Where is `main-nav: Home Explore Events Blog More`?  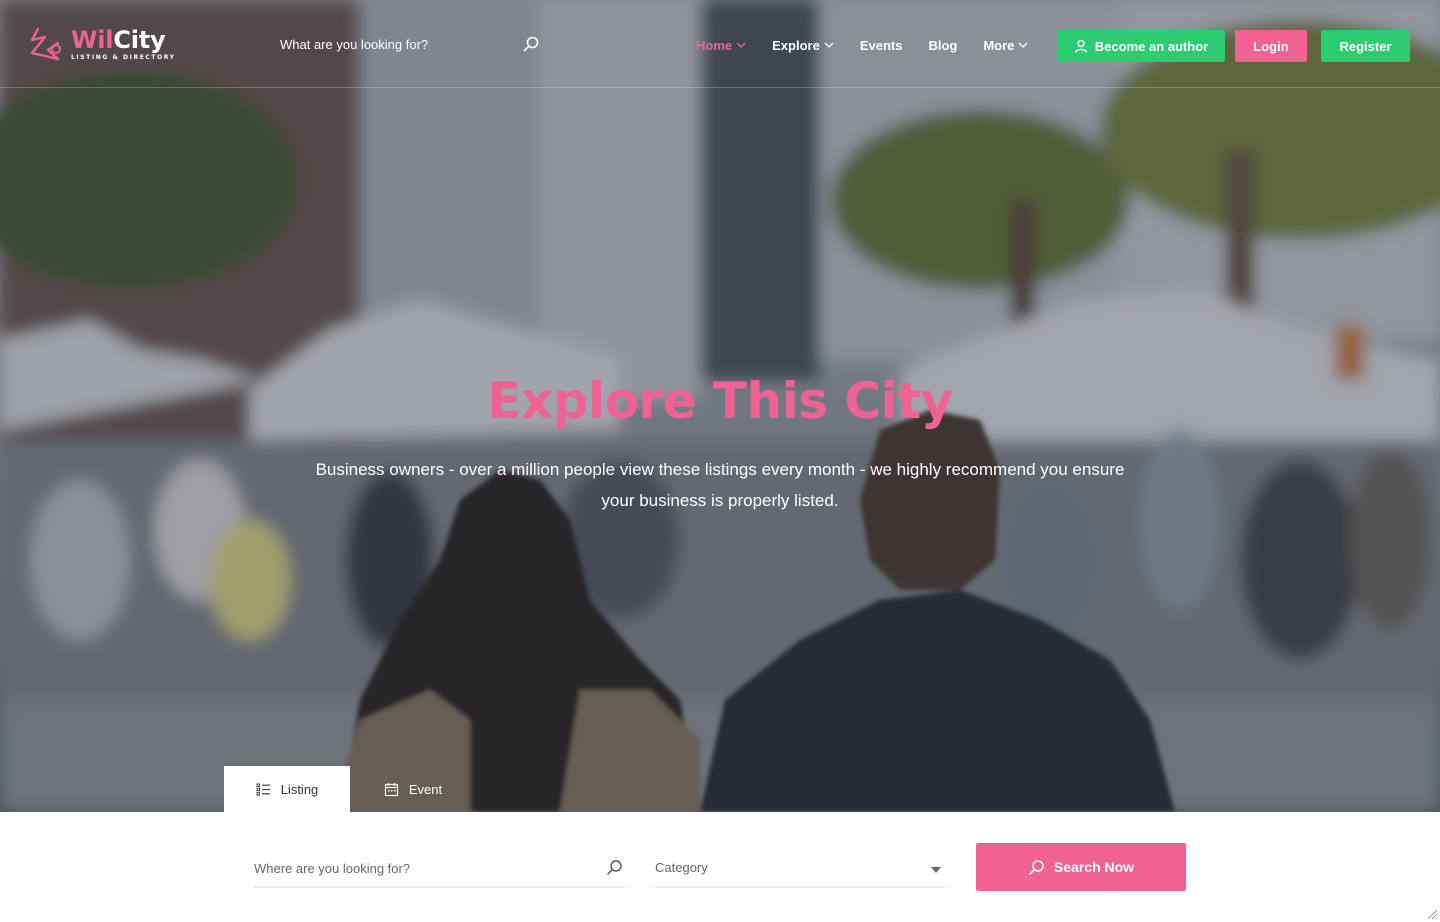 main-nav: Home Explore Events Blog More is located at coordinates (875, 45).